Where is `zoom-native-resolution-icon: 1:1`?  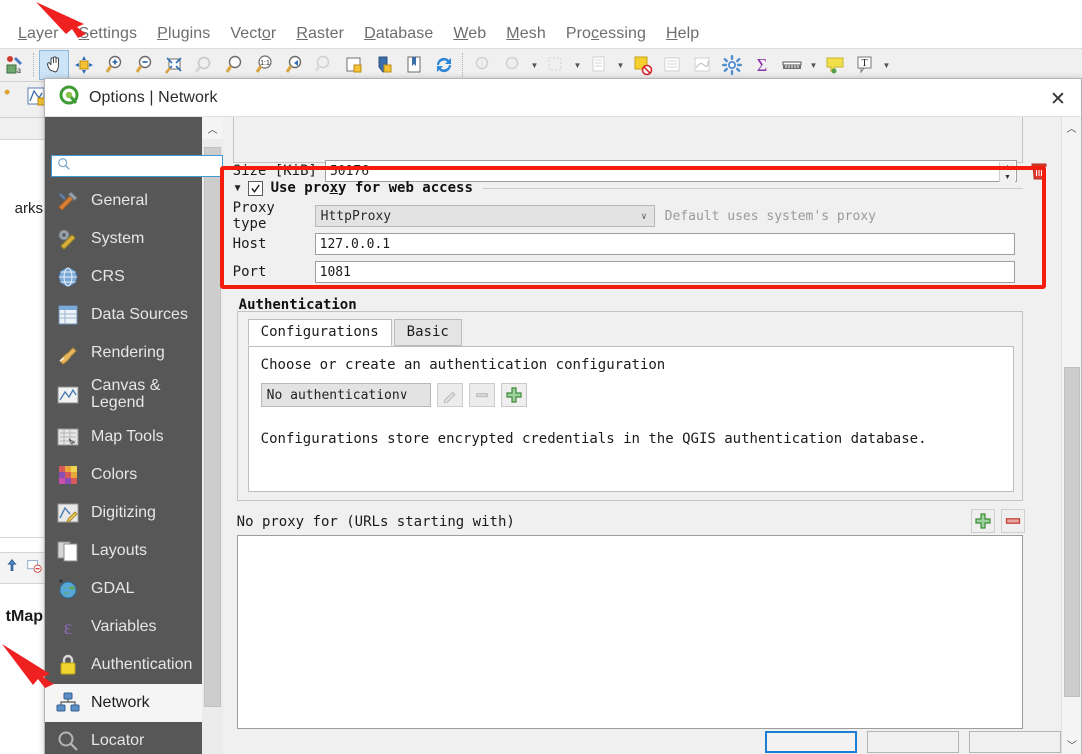 zoom-native-resolution-icon: 1:1 is located at coordinates (264, 65).